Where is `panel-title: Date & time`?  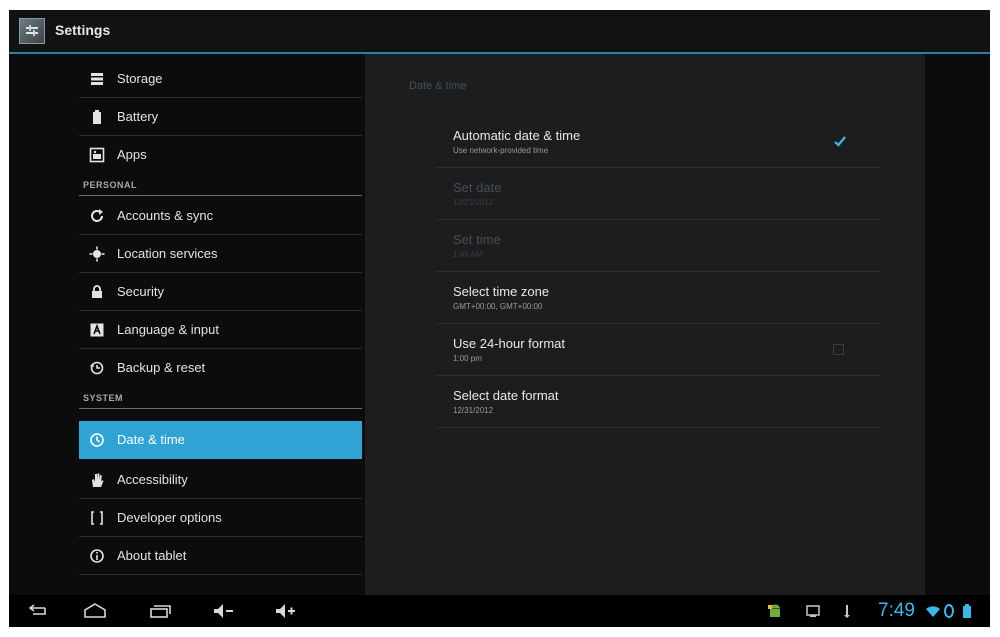
panel-title: Date & time is located at coordinates (438, 86).